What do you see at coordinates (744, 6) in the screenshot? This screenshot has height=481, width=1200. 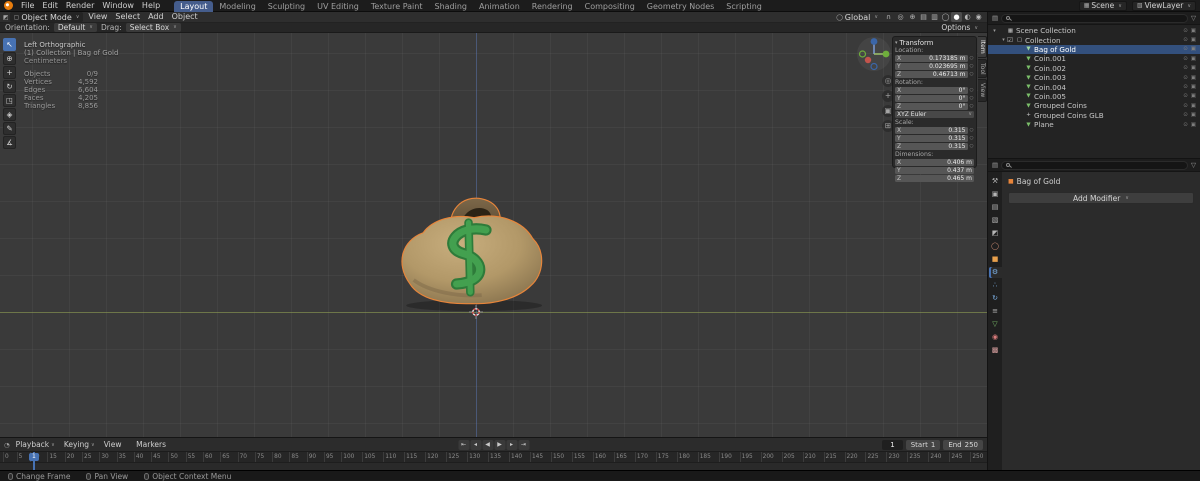 I see `workspace-tab: Scripting` at bounding box center [744, 6].